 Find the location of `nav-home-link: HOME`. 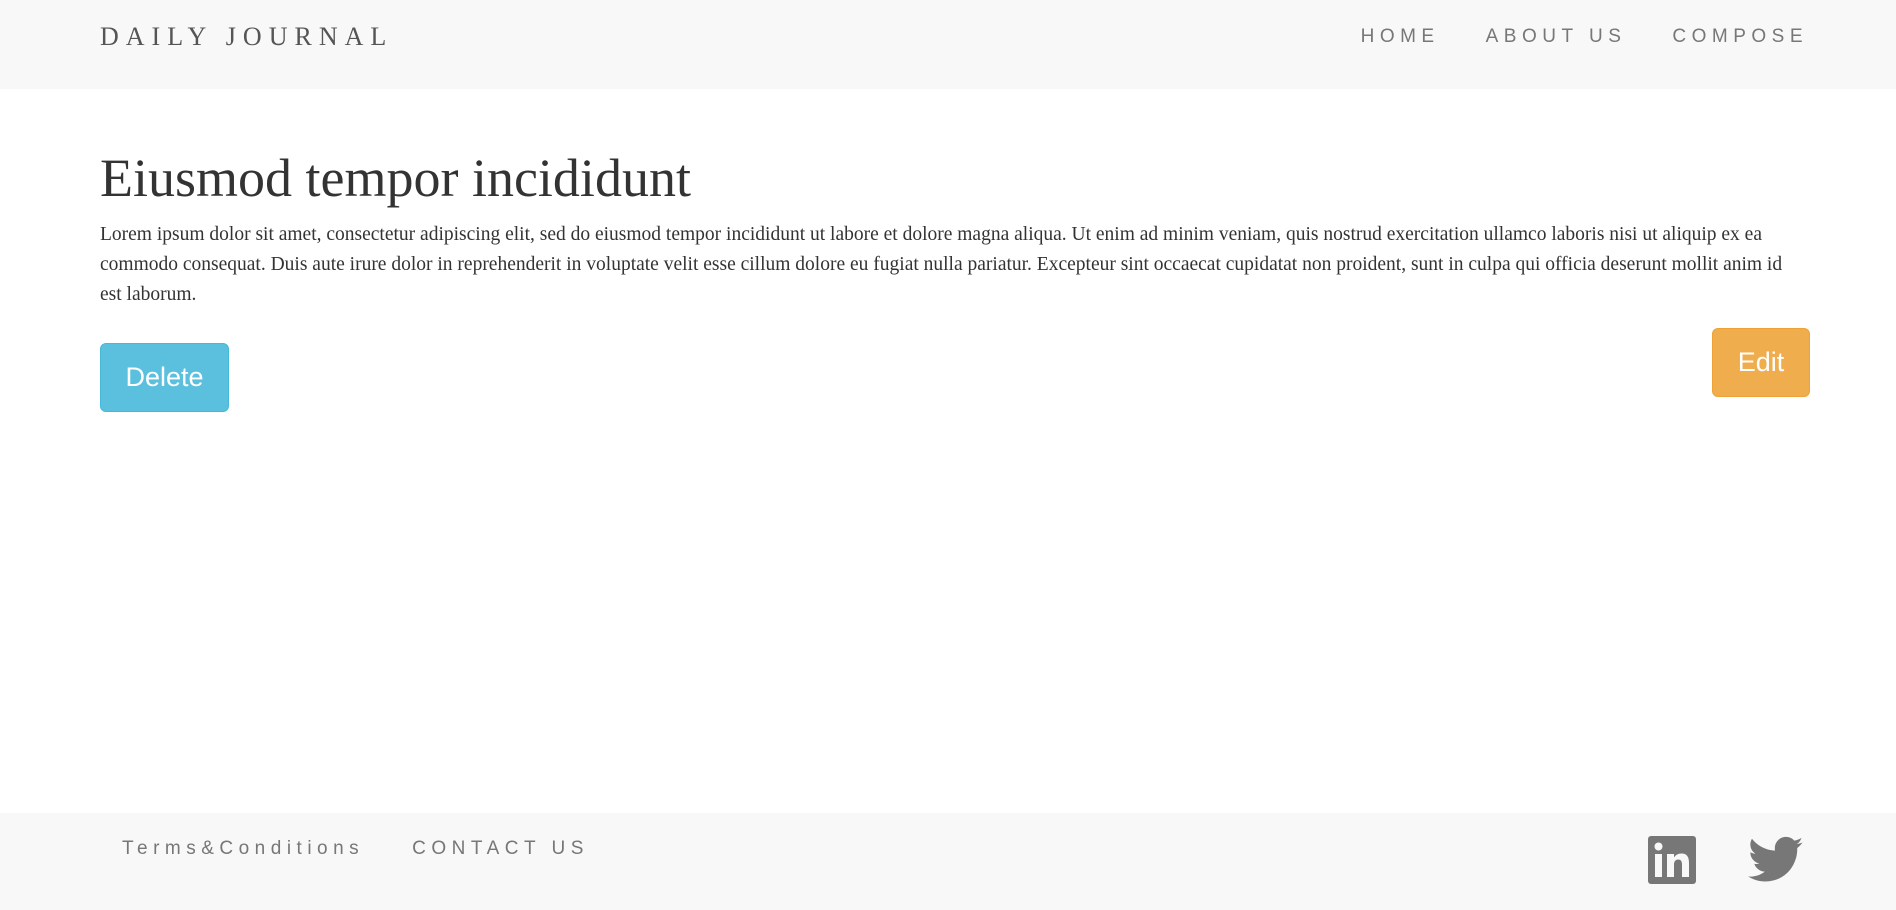

nav-home-link: HOME is located at coordinates (1400, 37).